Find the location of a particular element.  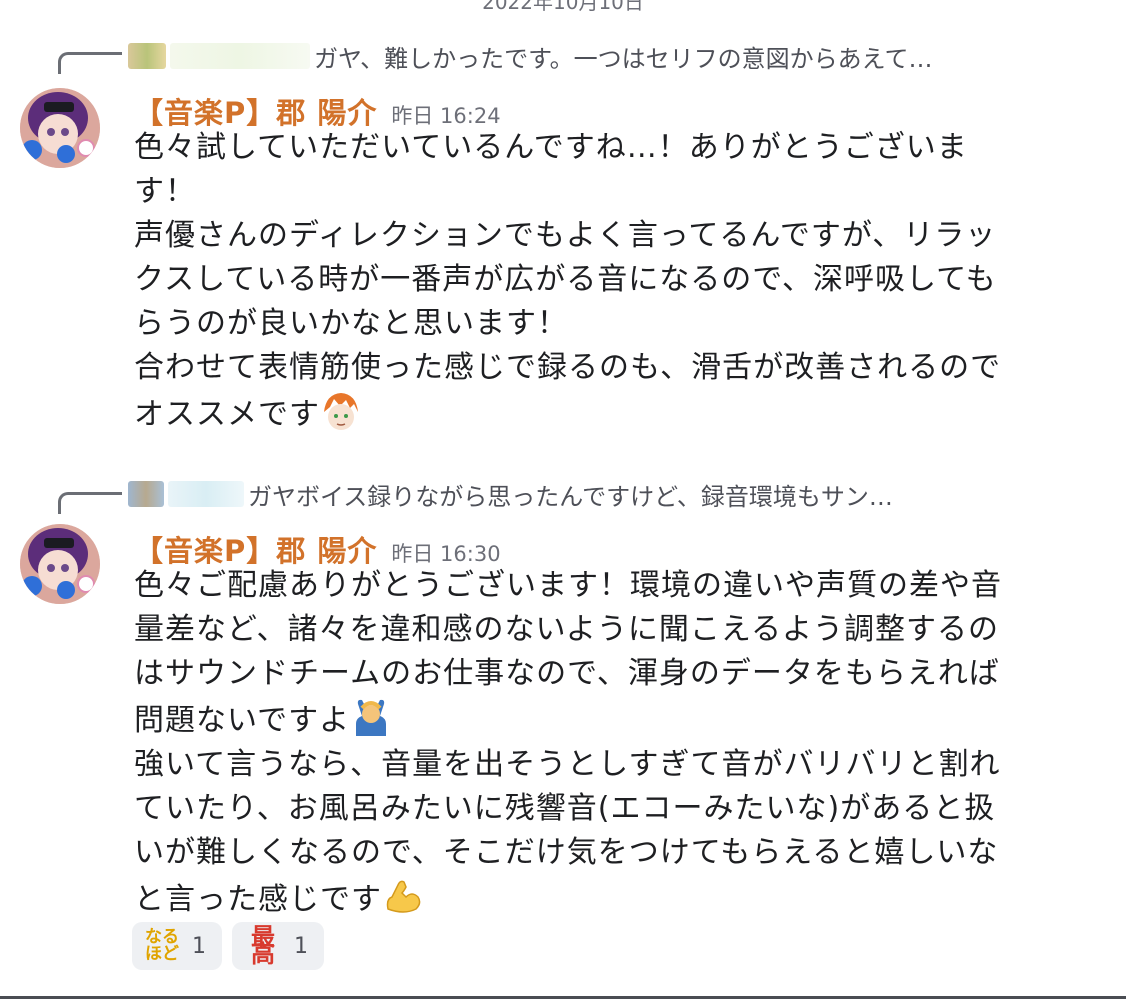

message-line-with-emoji: 問題ないですよ is located at coordinates (584, 719).